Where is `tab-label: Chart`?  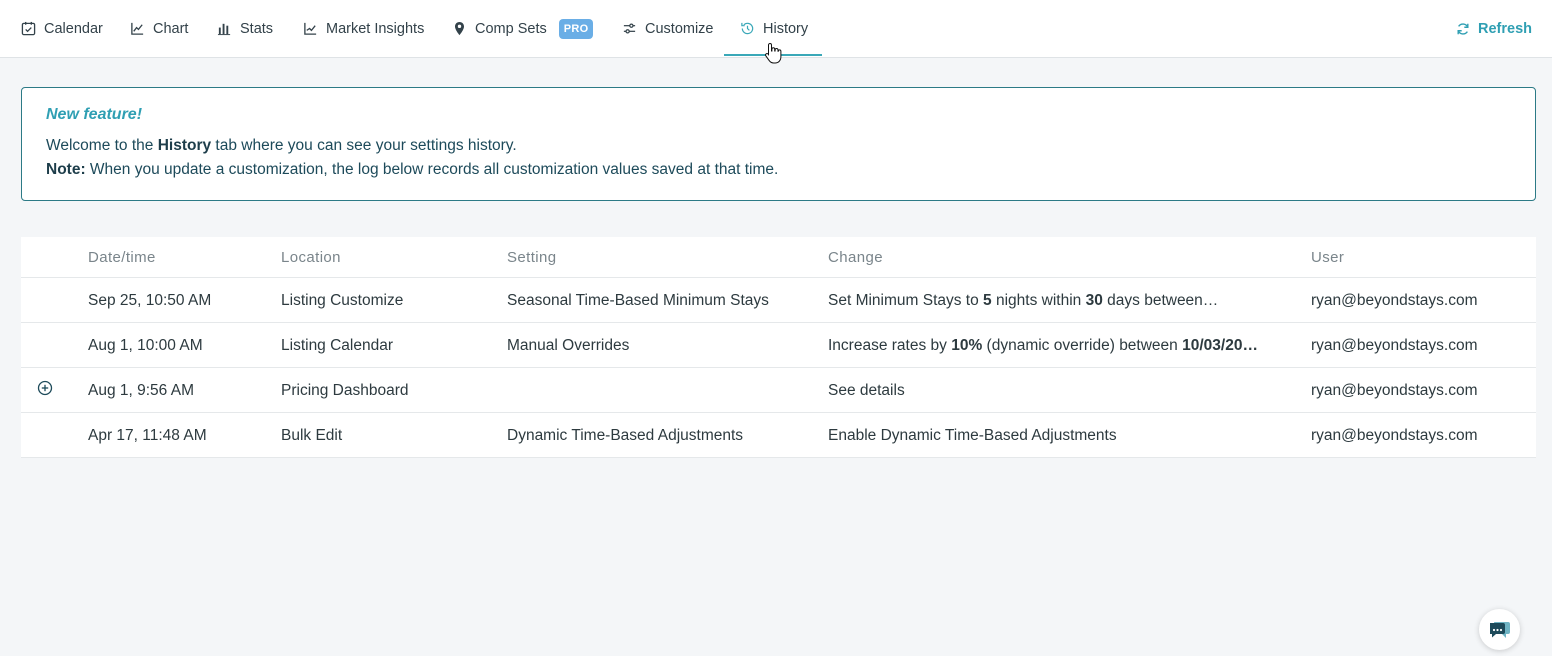 tab-label: Chart is located at coordinates (171, 28).